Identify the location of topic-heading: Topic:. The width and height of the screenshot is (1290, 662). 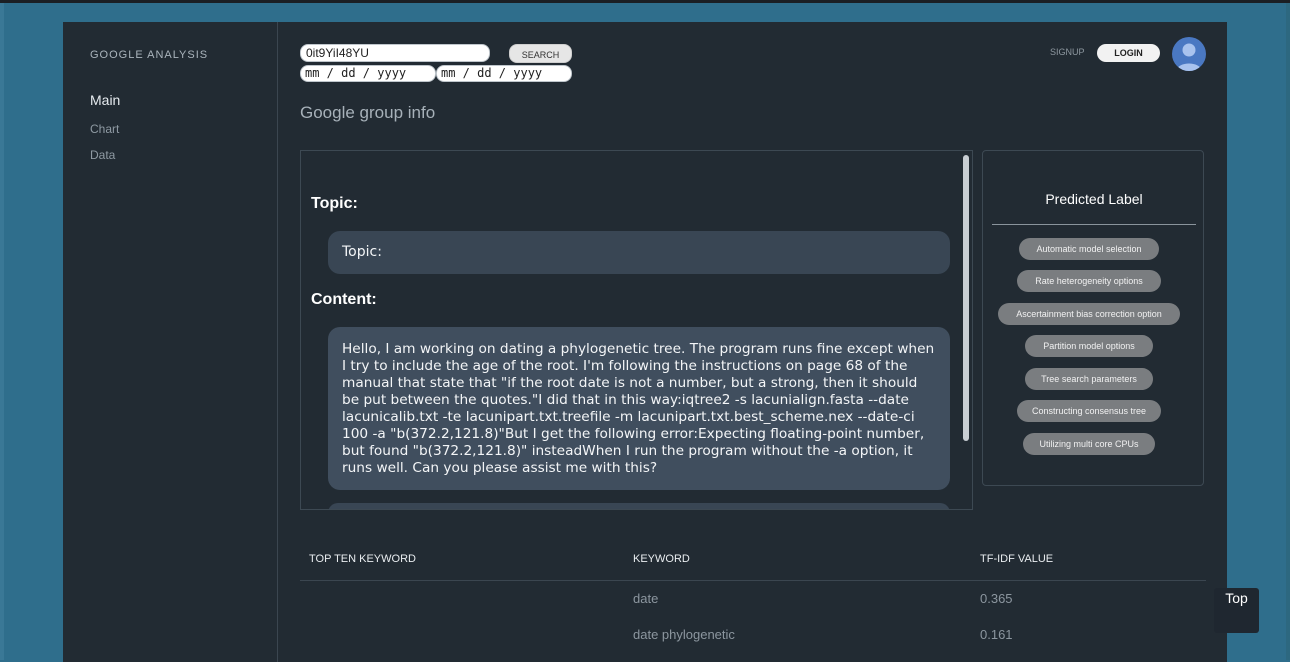
(334, 203).